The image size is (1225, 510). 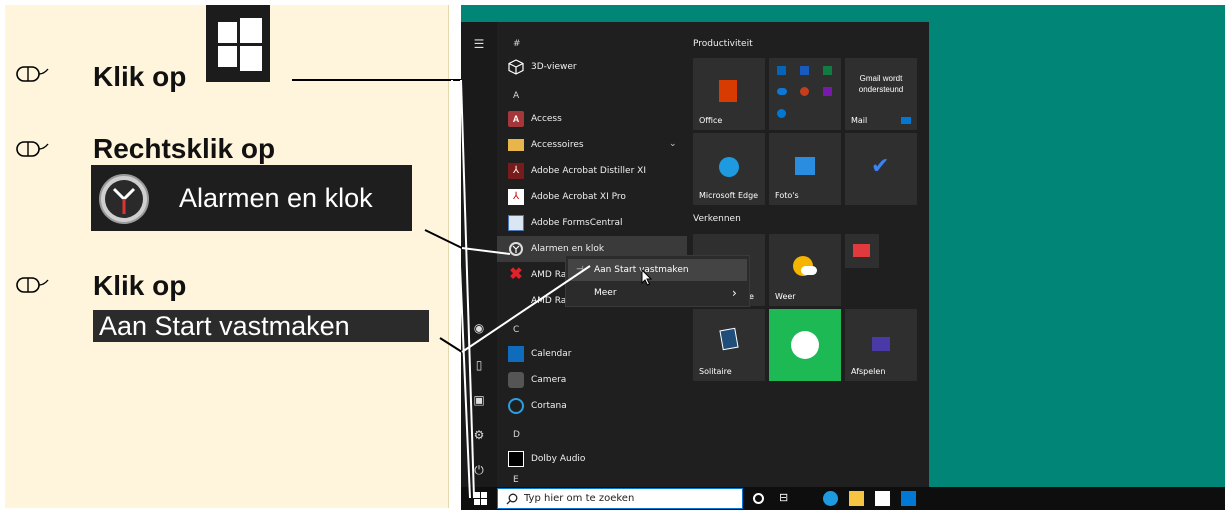 What do you see at coordinates (479, 470) in the screenshot?
I see `power-icon: ⏻` at bounding box center [479, 470].